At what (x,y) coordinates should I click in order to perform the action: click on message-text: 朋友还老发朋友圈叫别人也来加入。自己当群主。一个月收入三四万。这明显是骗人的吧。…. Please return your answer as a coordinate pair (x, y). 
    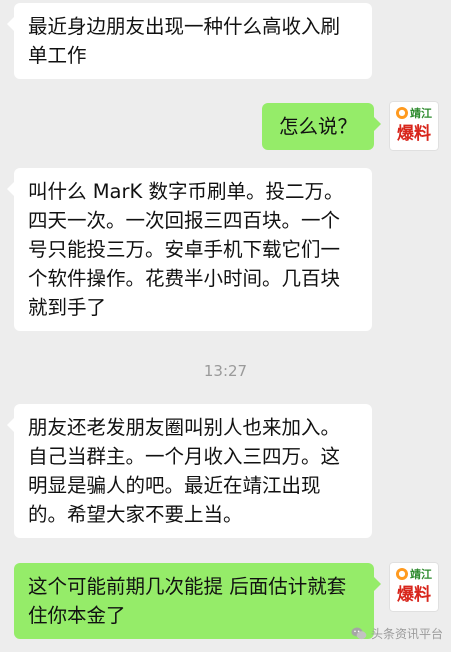
    Looking at the image, I should click on (184, 471).